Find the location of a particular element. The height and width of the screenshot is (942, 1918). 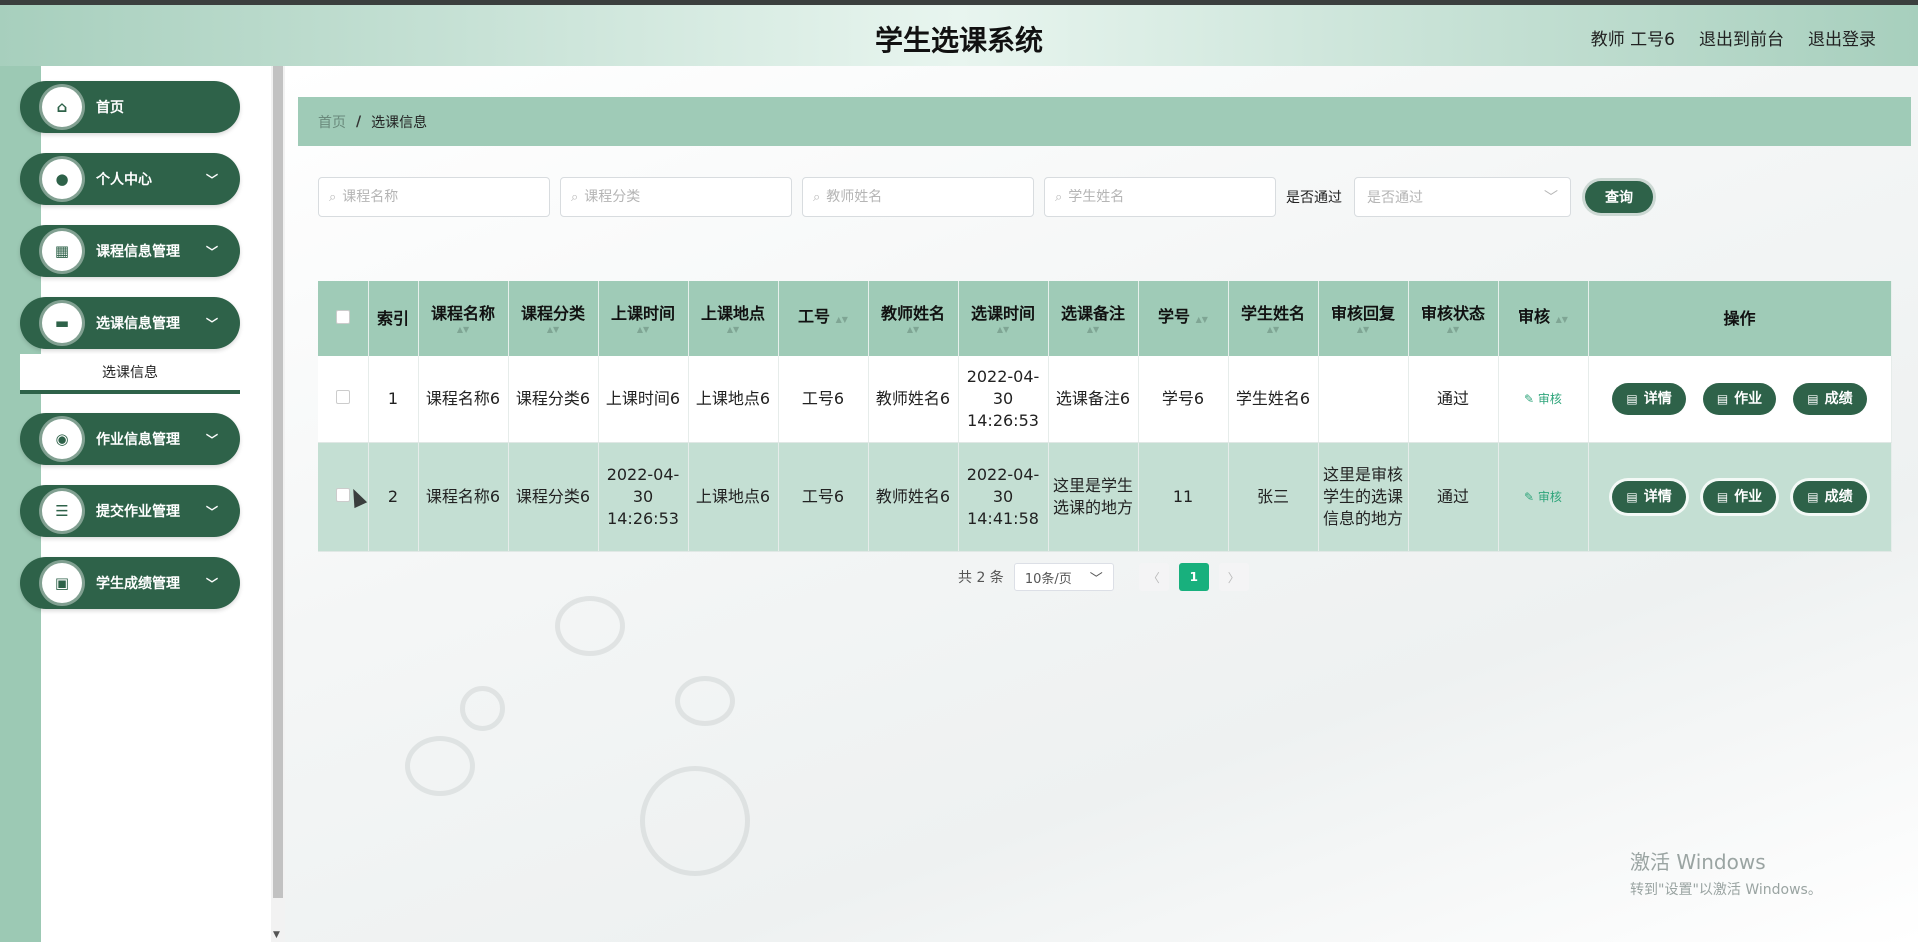

column-header: 上课时间 ▲▼ is located at coordinates (643, 318).